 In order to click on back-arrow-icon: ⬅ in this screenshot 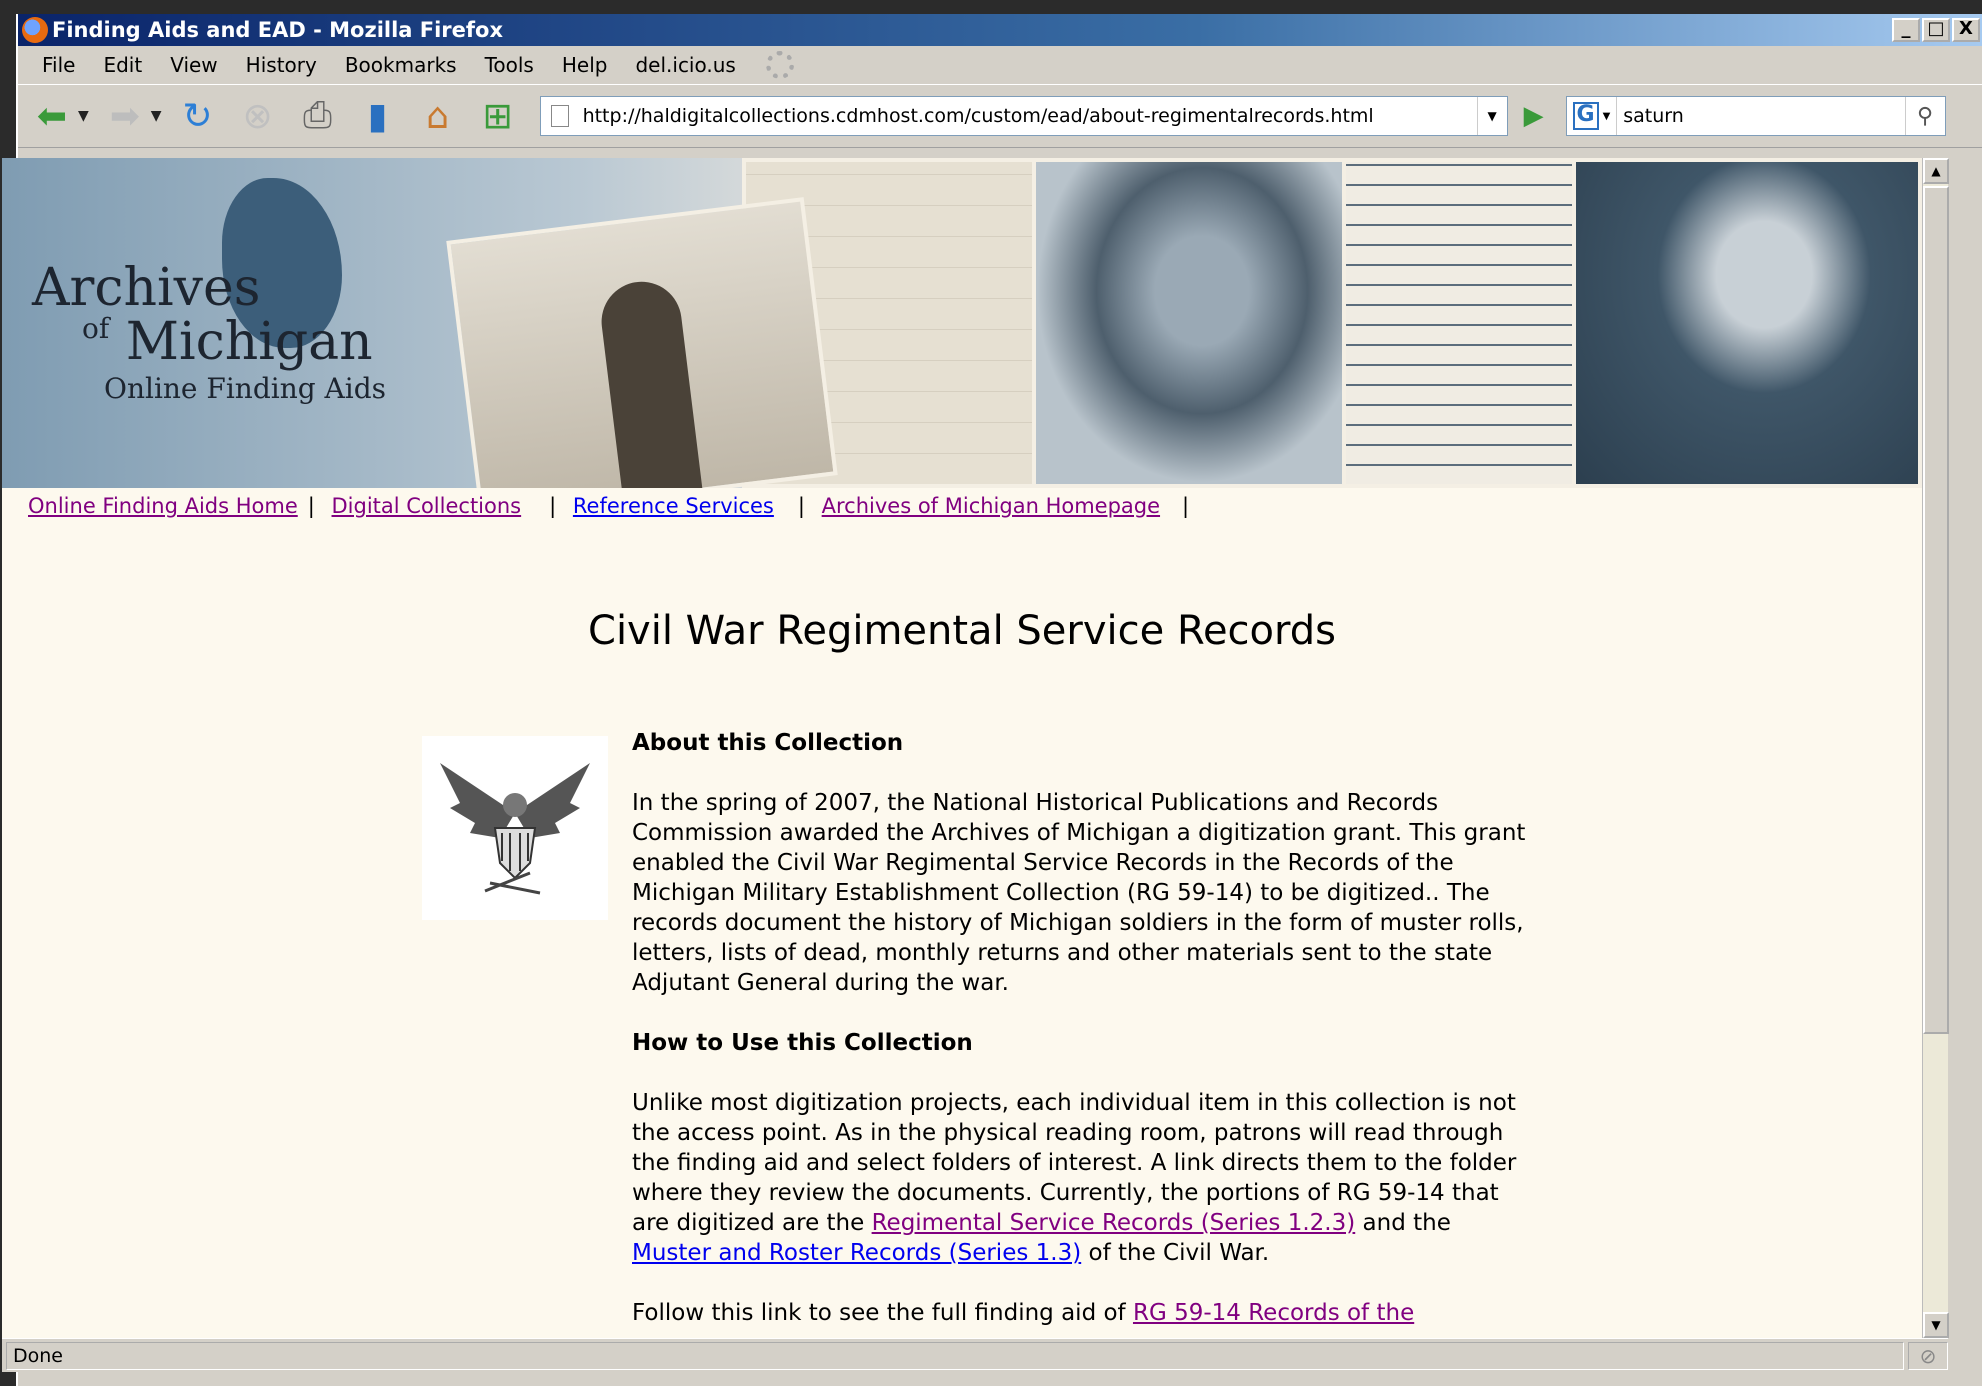, I will do `click(52, 116)`.